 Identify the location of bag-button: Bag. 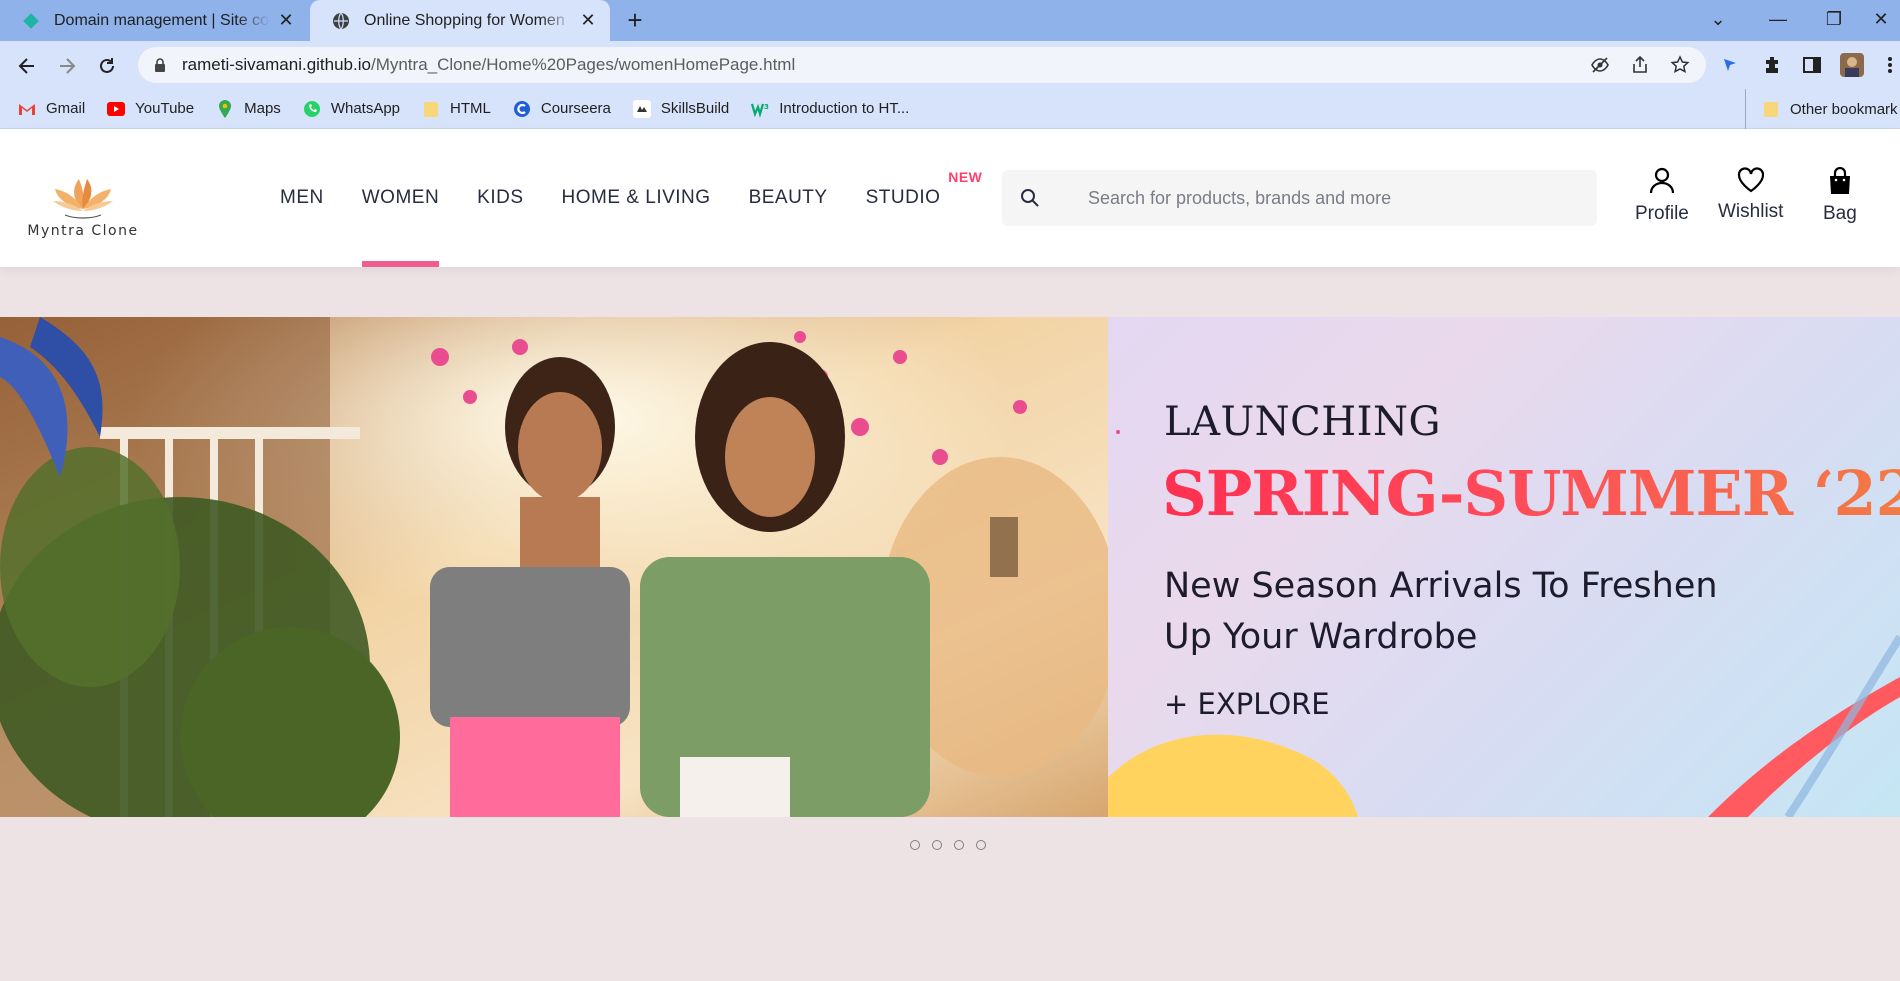
(1840, 196).